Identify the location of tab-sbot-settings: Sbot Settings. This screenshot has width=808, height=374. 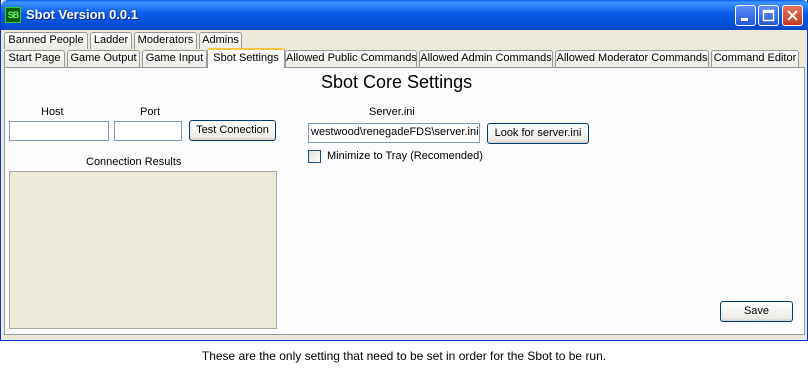
(246, 58).